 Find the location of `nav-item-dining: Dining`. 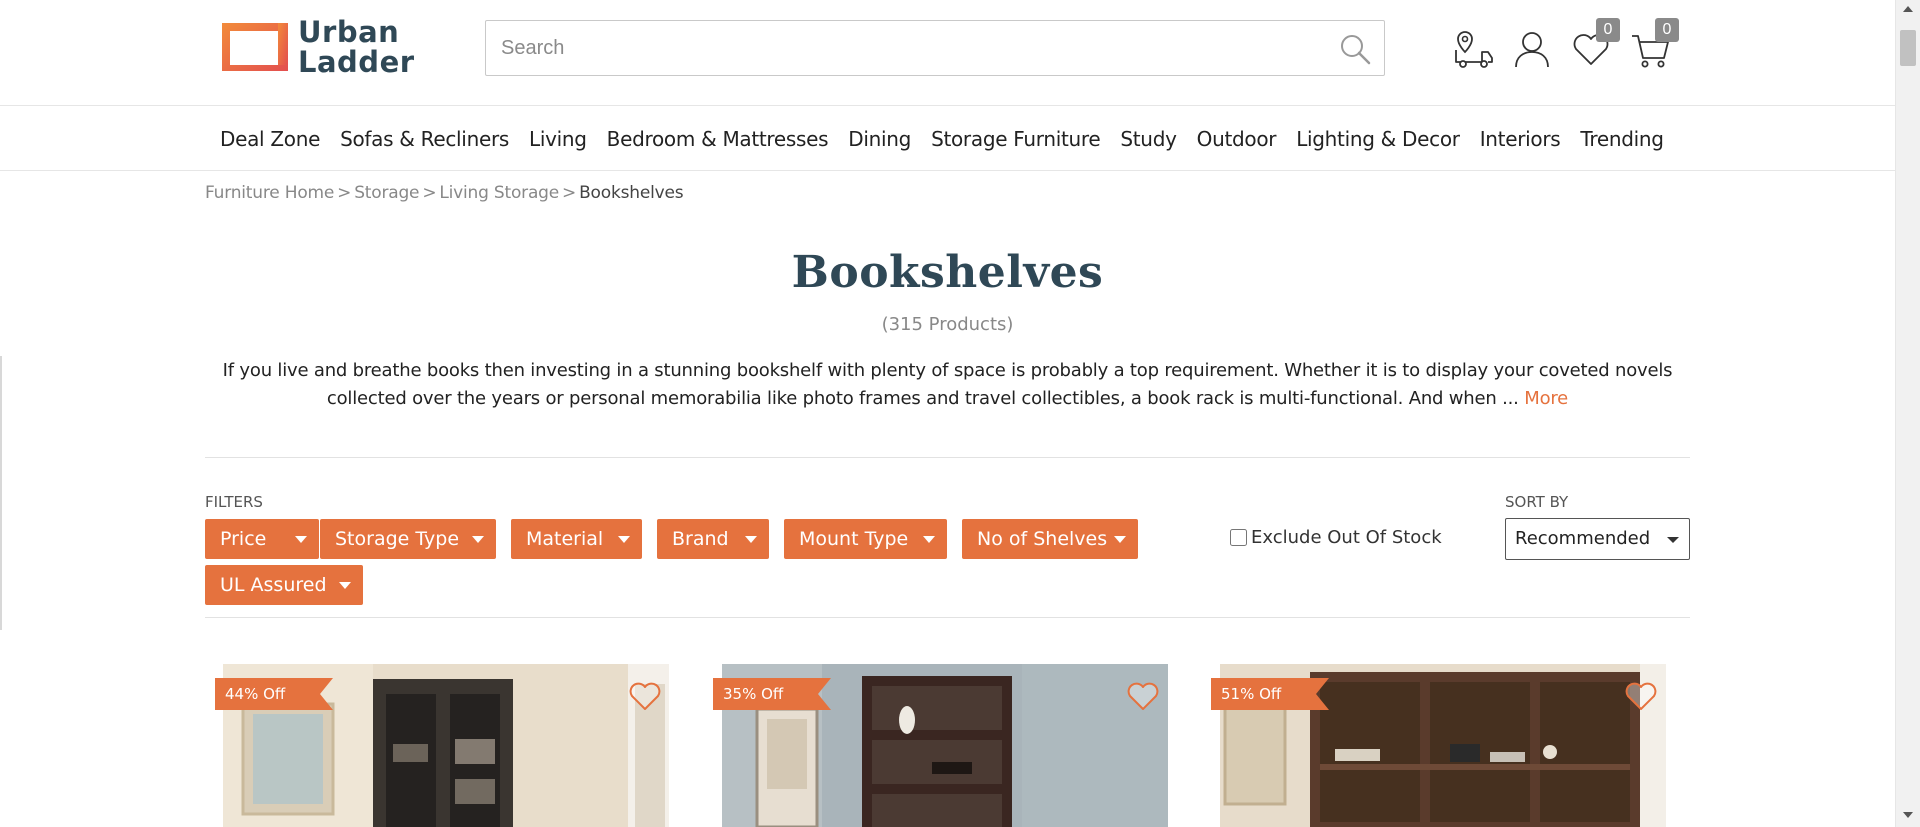

nav-item-dining: Dining is located at coordinates (879, 139).